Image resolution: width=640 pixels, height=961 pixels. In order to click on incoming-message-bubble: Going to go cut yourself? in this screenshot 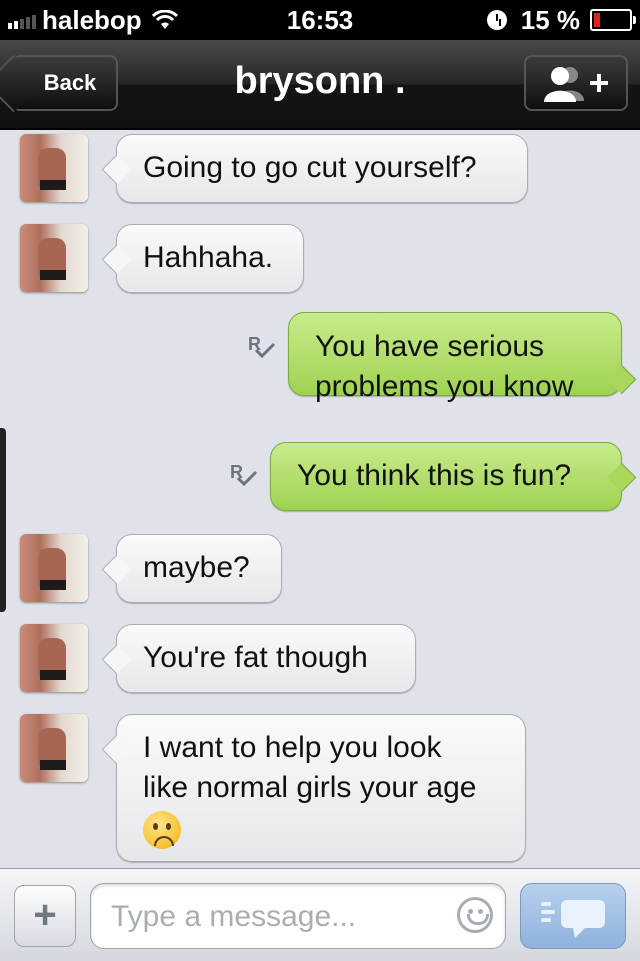, I will do `click(322, 168)`.